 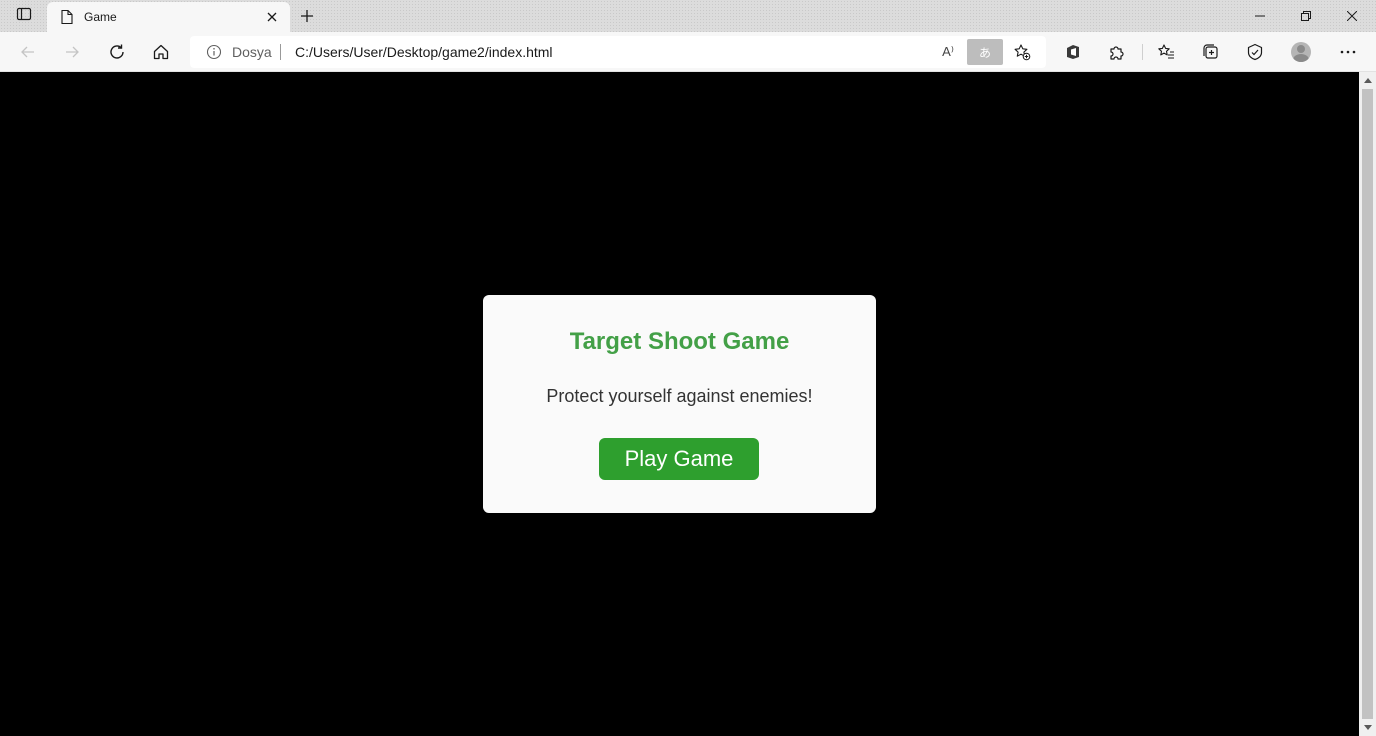 I want to click on profile-button, so click(x=1301, y=52).